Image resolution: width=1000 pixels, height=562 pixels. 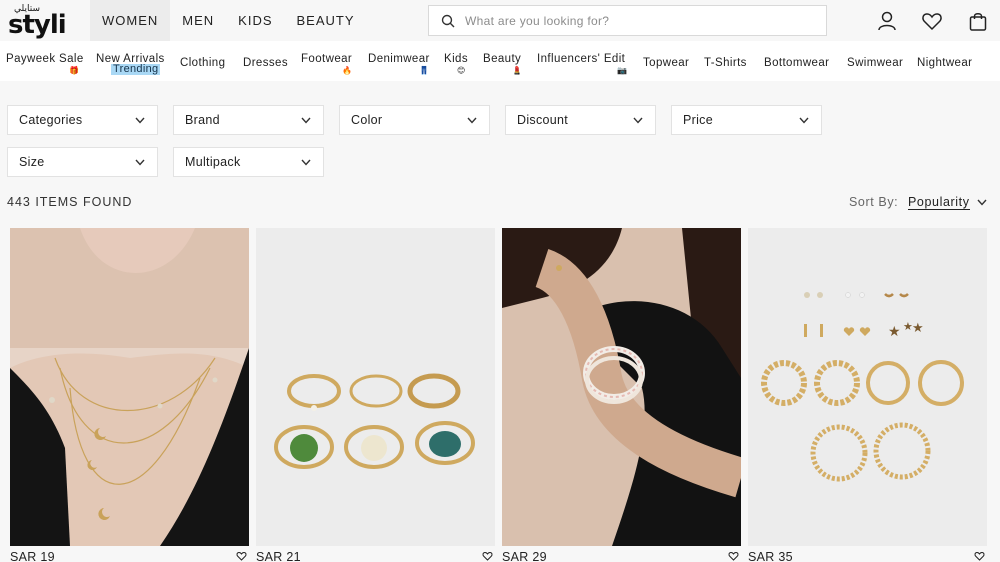 I want to click on top-header: ستايلي styli WOMEN MEN KIDS BEAUTY, so click(x=500, y=20).